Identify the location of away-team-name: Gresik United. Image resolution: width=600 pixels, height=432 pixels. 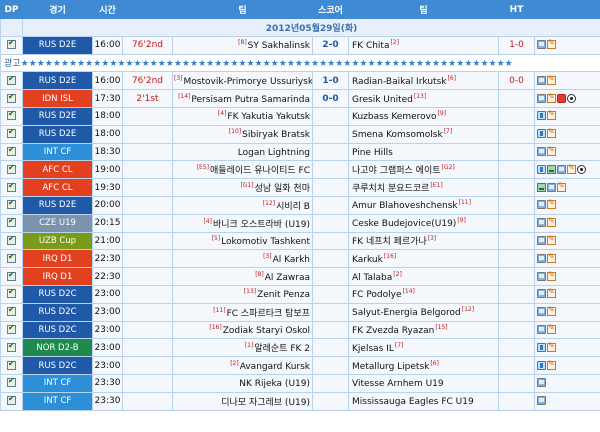
(382, 100).